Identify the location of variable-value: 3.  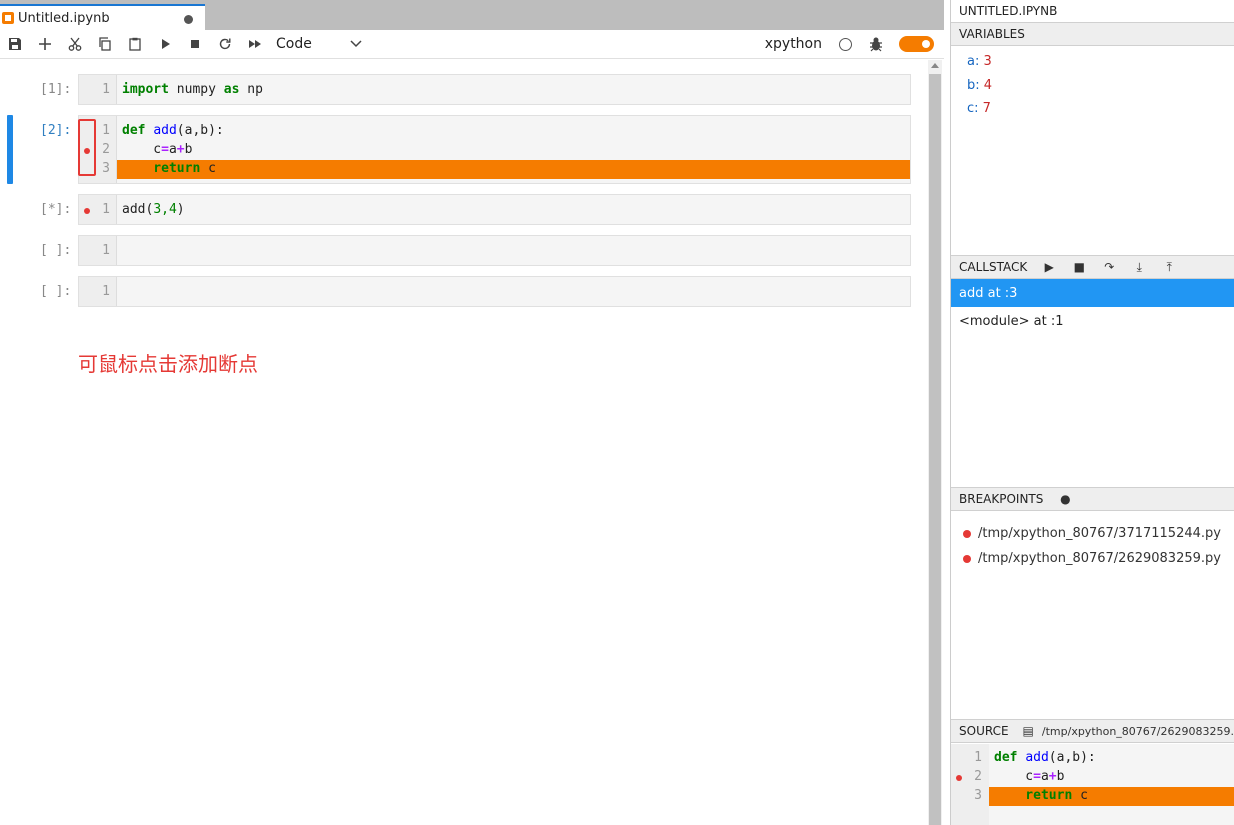
(987, 61).